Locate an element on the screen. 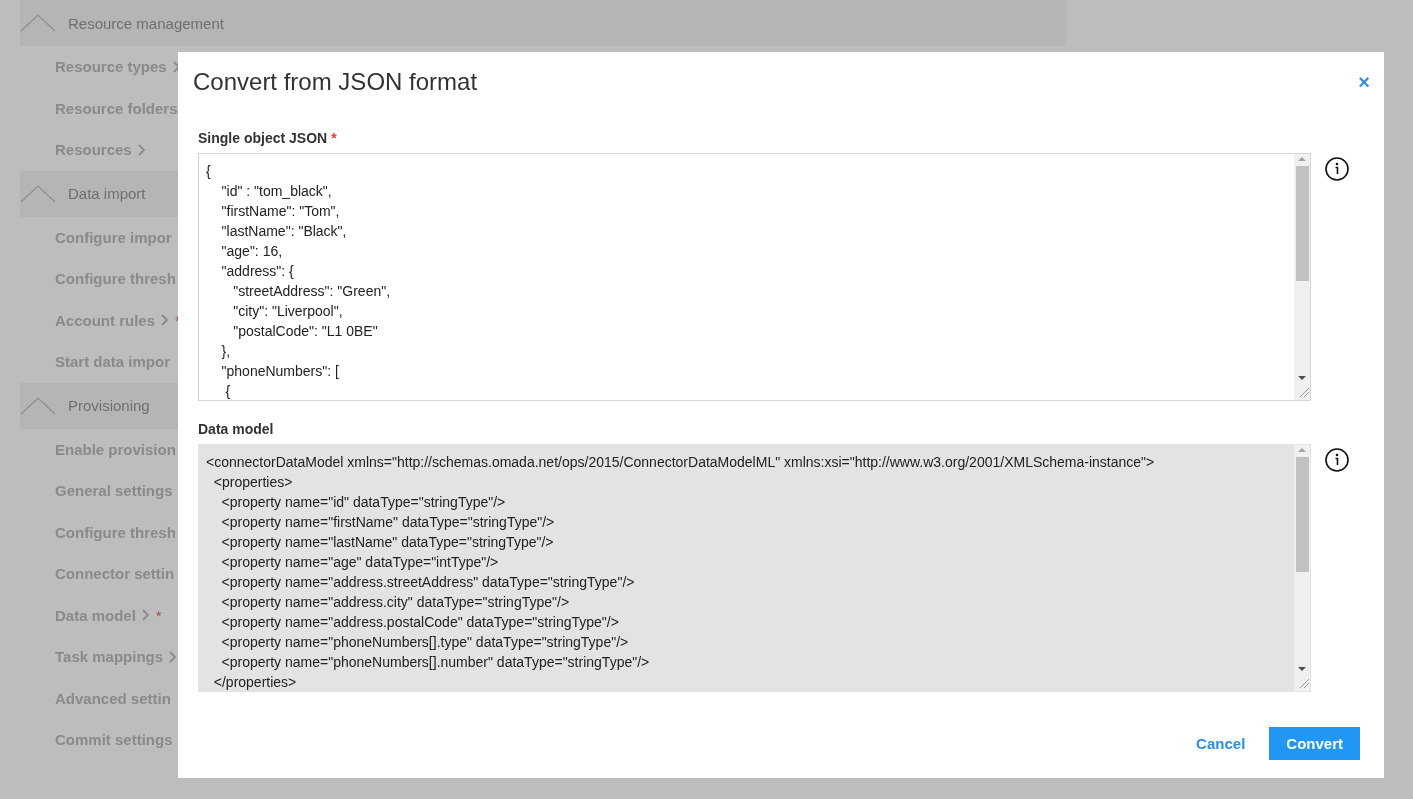 The width and height of the screenshot is (1413, 799). section-title: Resource management is located at coordinates (146, 23).